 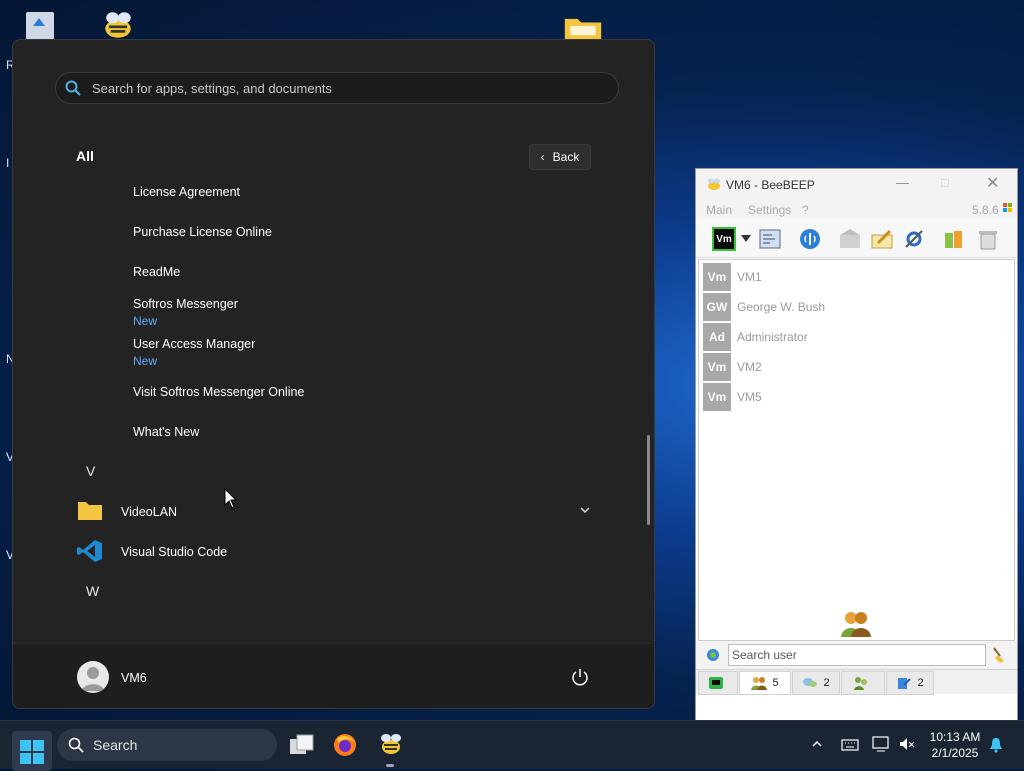 I want to click on user-badge: GW, so click(x=717, y=307).